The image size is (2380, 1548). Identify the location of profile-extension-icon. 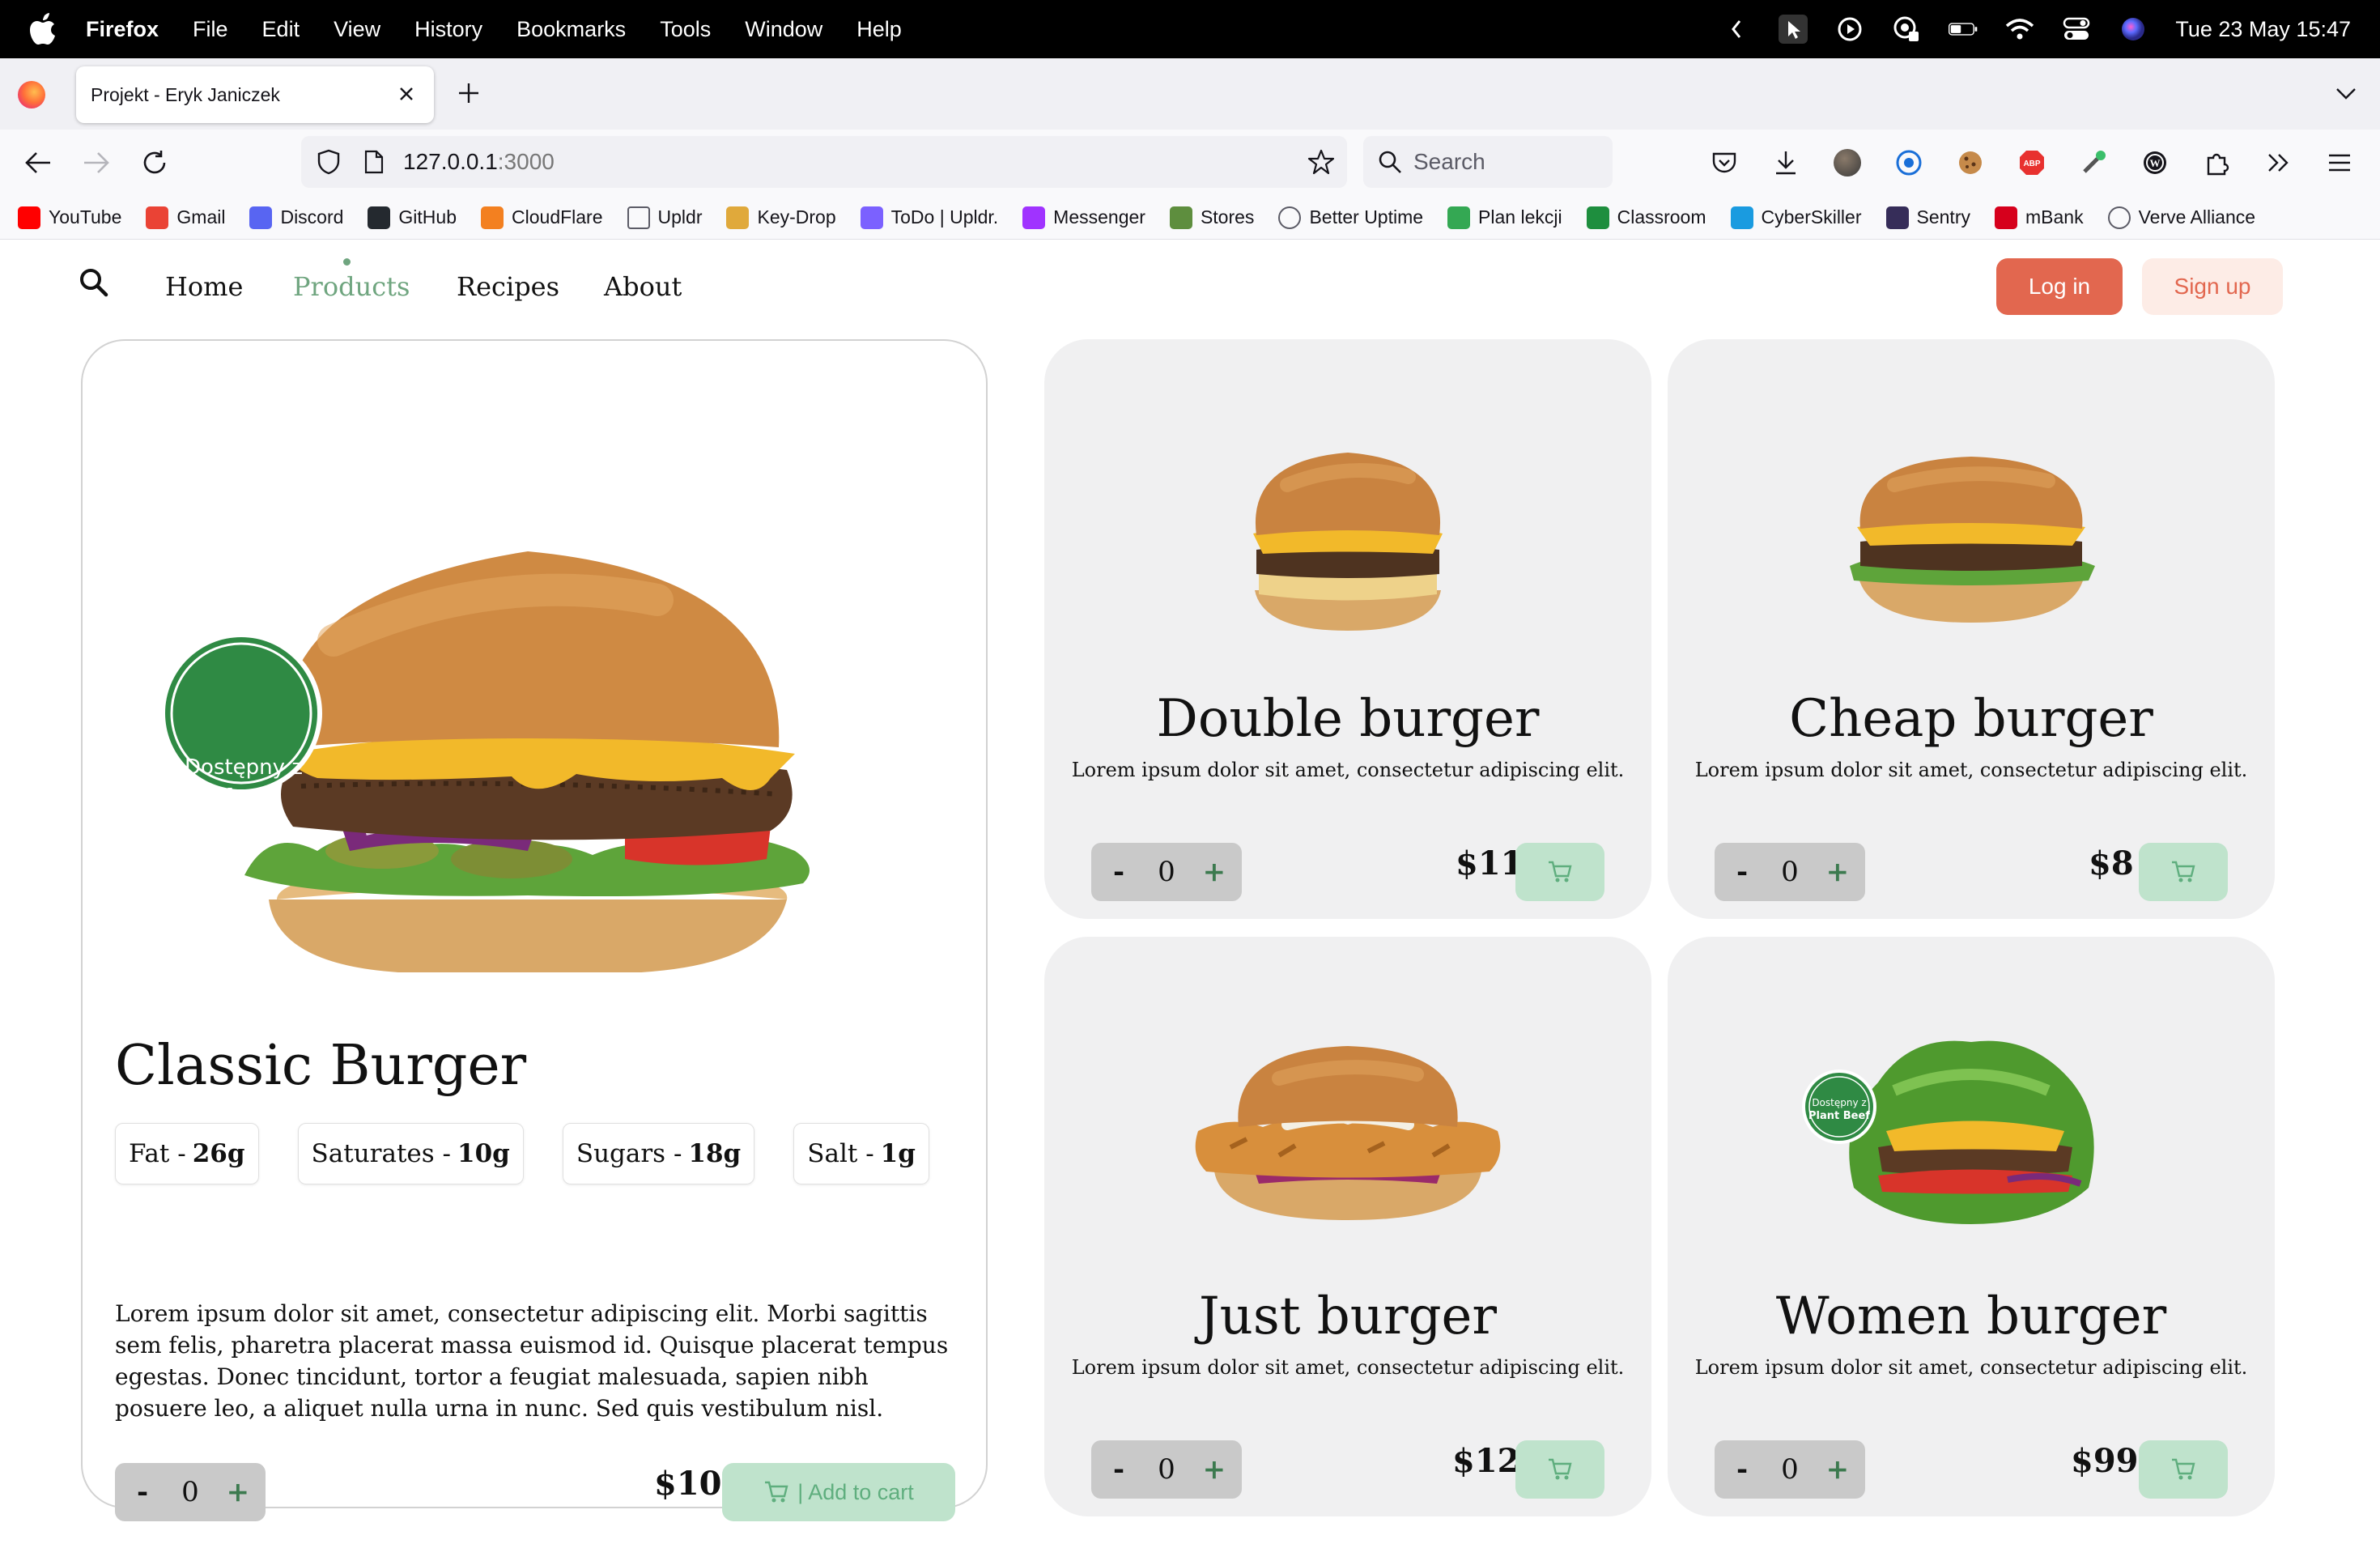
(1848, 163).